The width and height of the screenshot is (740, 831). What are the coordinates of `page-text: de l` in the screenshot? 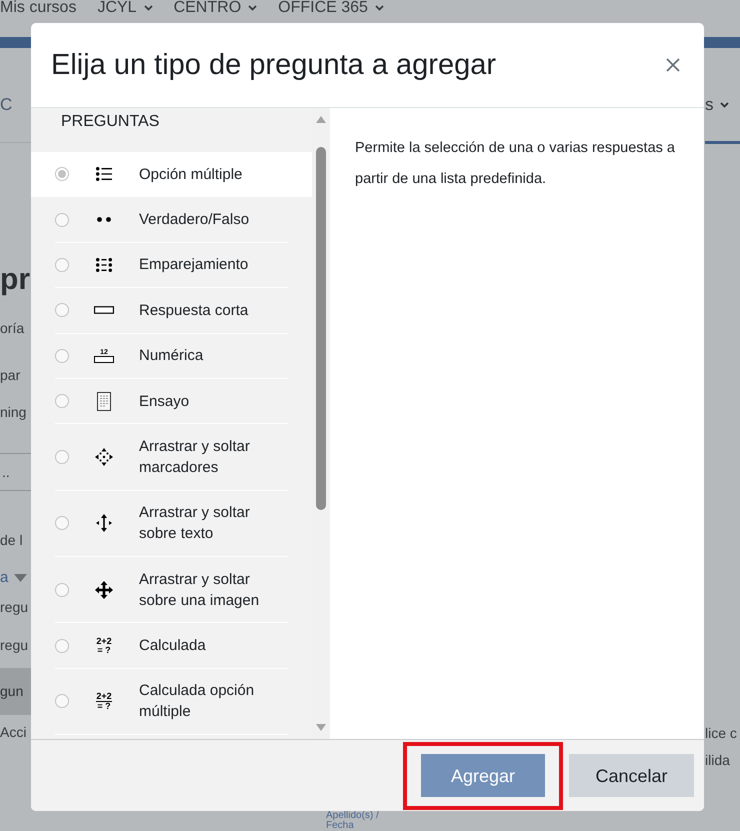 It's located at (11, 540).